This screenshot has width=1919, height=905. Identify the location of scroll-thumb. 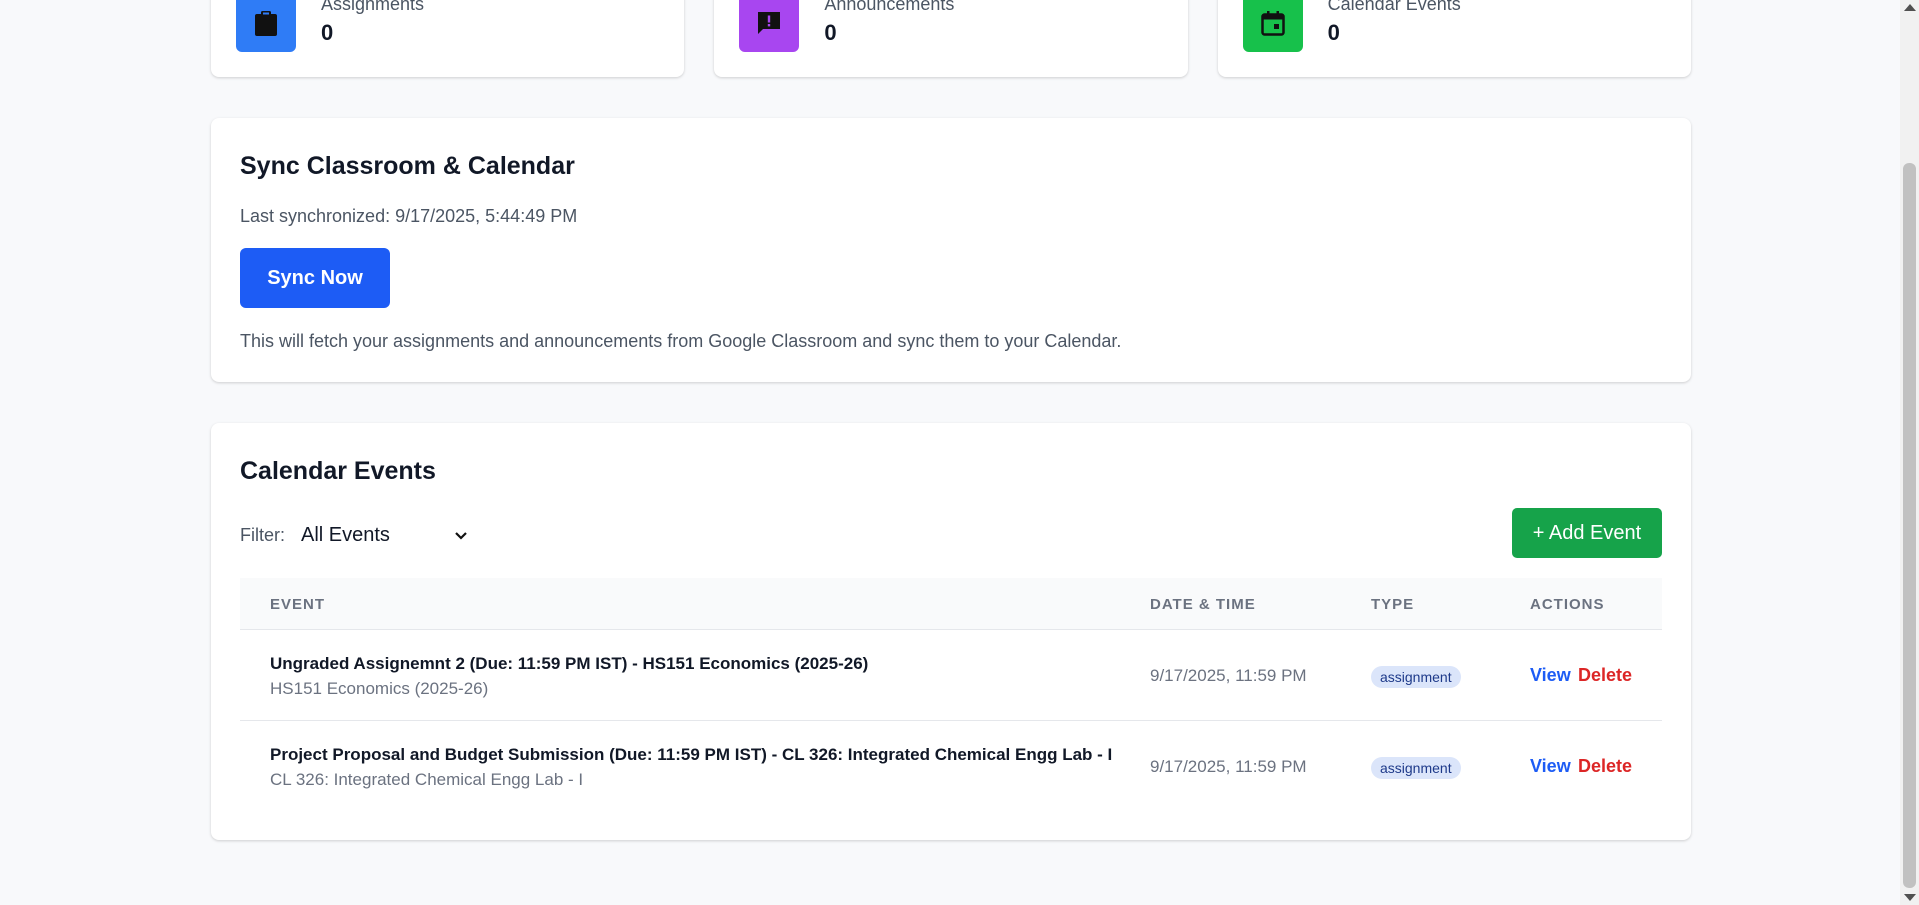
(1909, 525).